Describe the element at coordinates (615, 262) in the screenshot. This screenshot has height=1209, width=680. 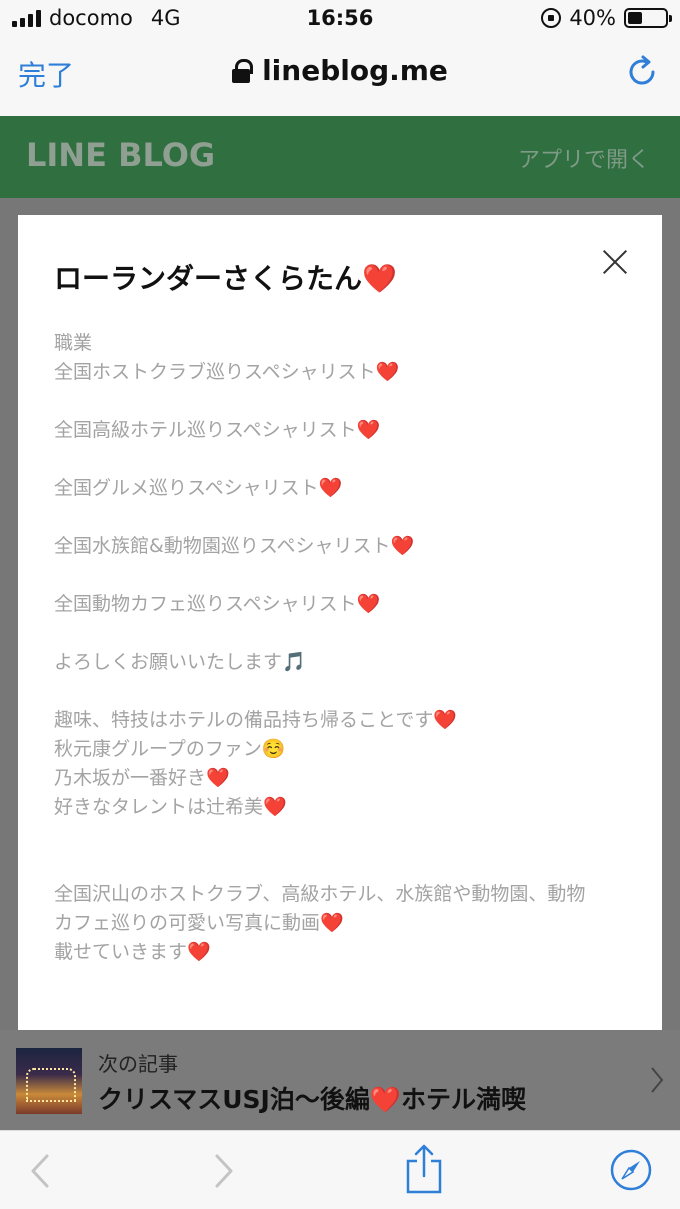
I see `close-icon` at that location.